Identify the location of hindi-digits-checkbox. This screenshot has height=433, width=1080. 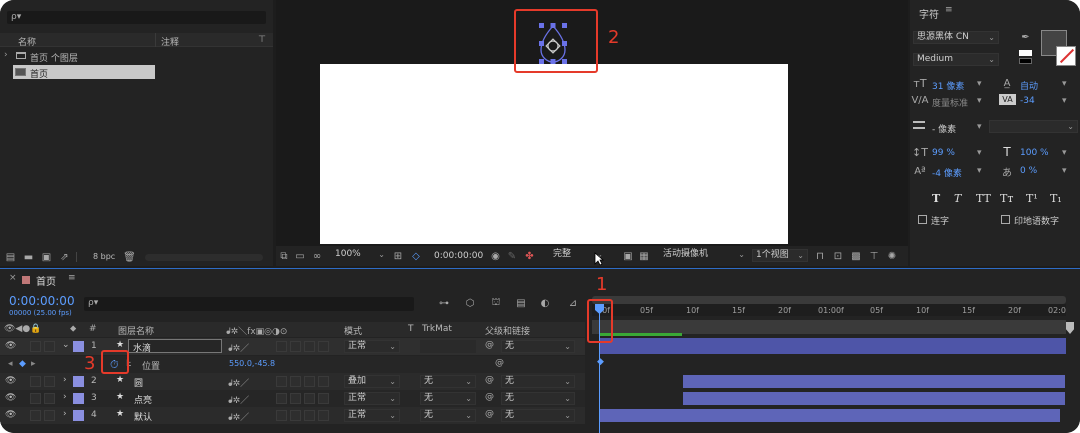
(1005, 219).